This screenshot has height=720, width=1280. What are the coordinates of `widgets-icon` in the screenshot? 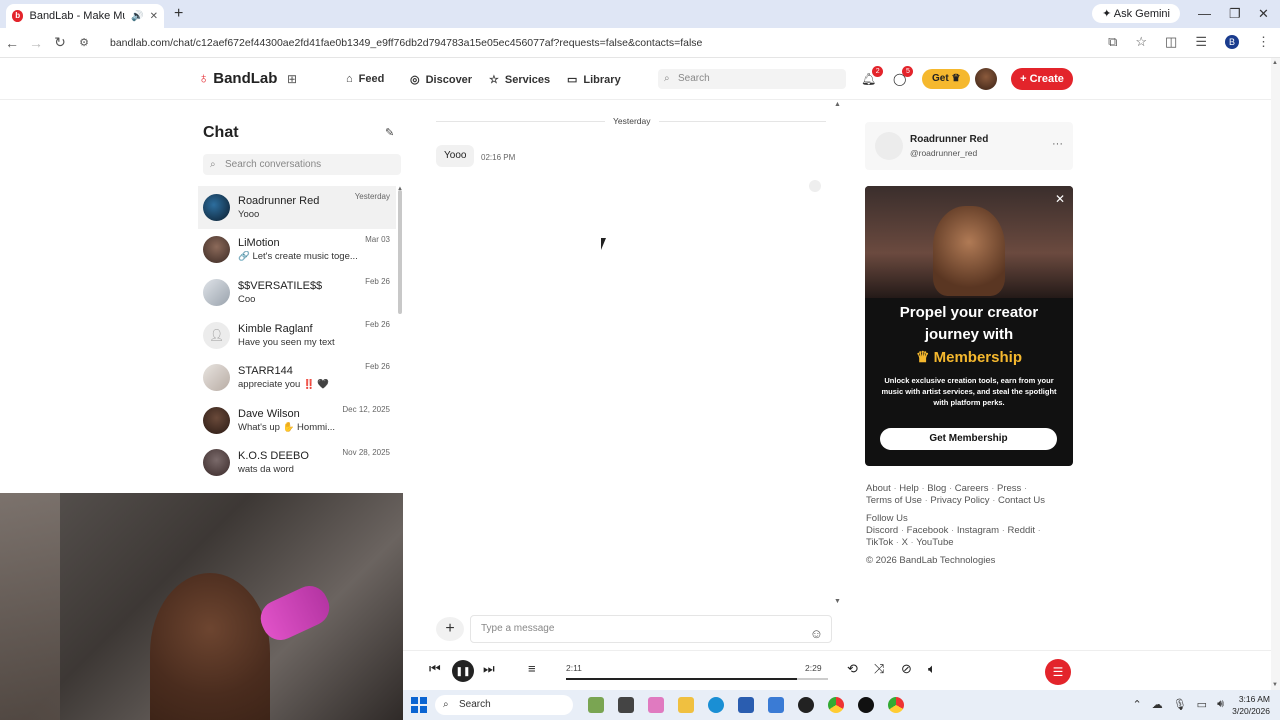 It's located at (596, 705).